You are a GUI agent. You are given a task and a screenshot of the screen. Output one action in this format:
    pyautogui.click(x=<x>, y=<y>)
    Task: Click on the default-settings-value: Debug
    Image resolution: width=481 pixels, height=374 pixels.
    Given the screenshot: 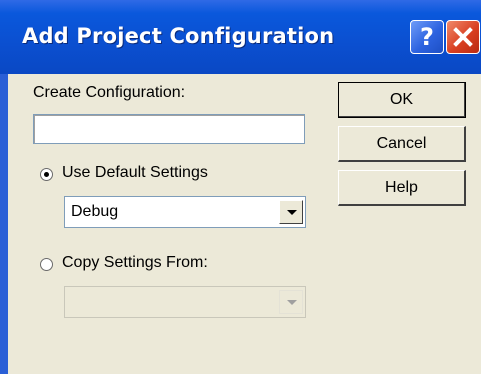 What is the action you would take?
    pyautogui.click(x=95, y=211)
    